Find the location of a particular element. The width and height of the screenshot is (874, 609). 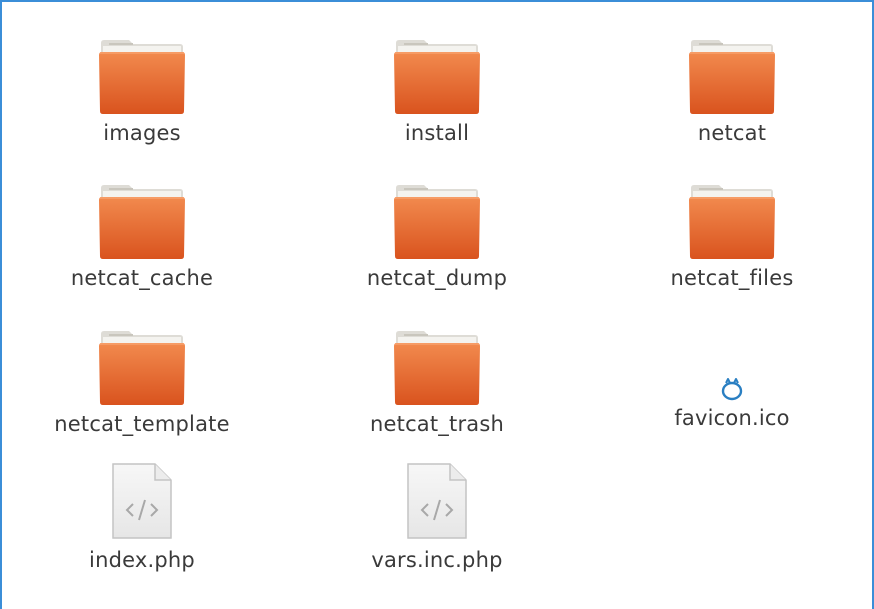

file-name-label: index.php is located at coordinates (142, 560).